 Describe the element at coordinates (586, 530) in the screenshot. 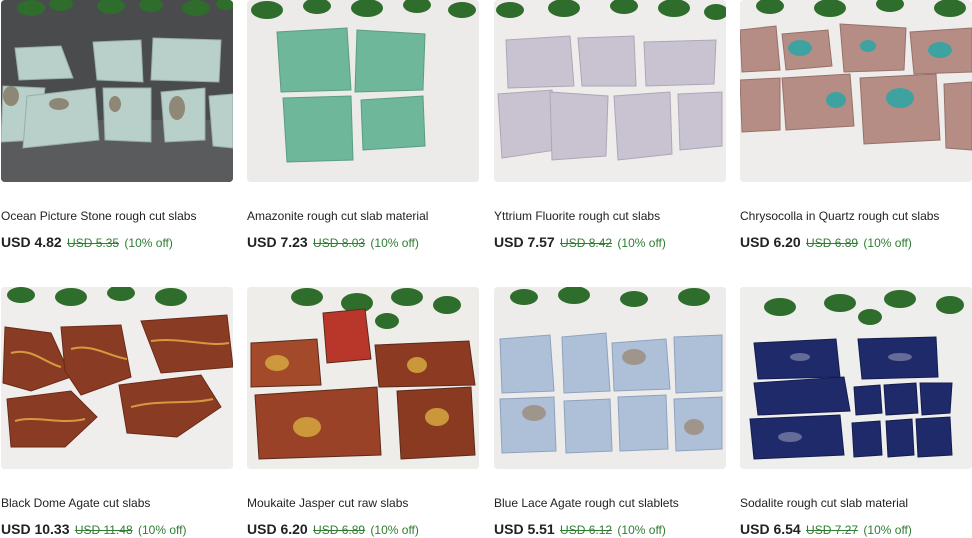

I see `original-price: USD 6.12` at that location.